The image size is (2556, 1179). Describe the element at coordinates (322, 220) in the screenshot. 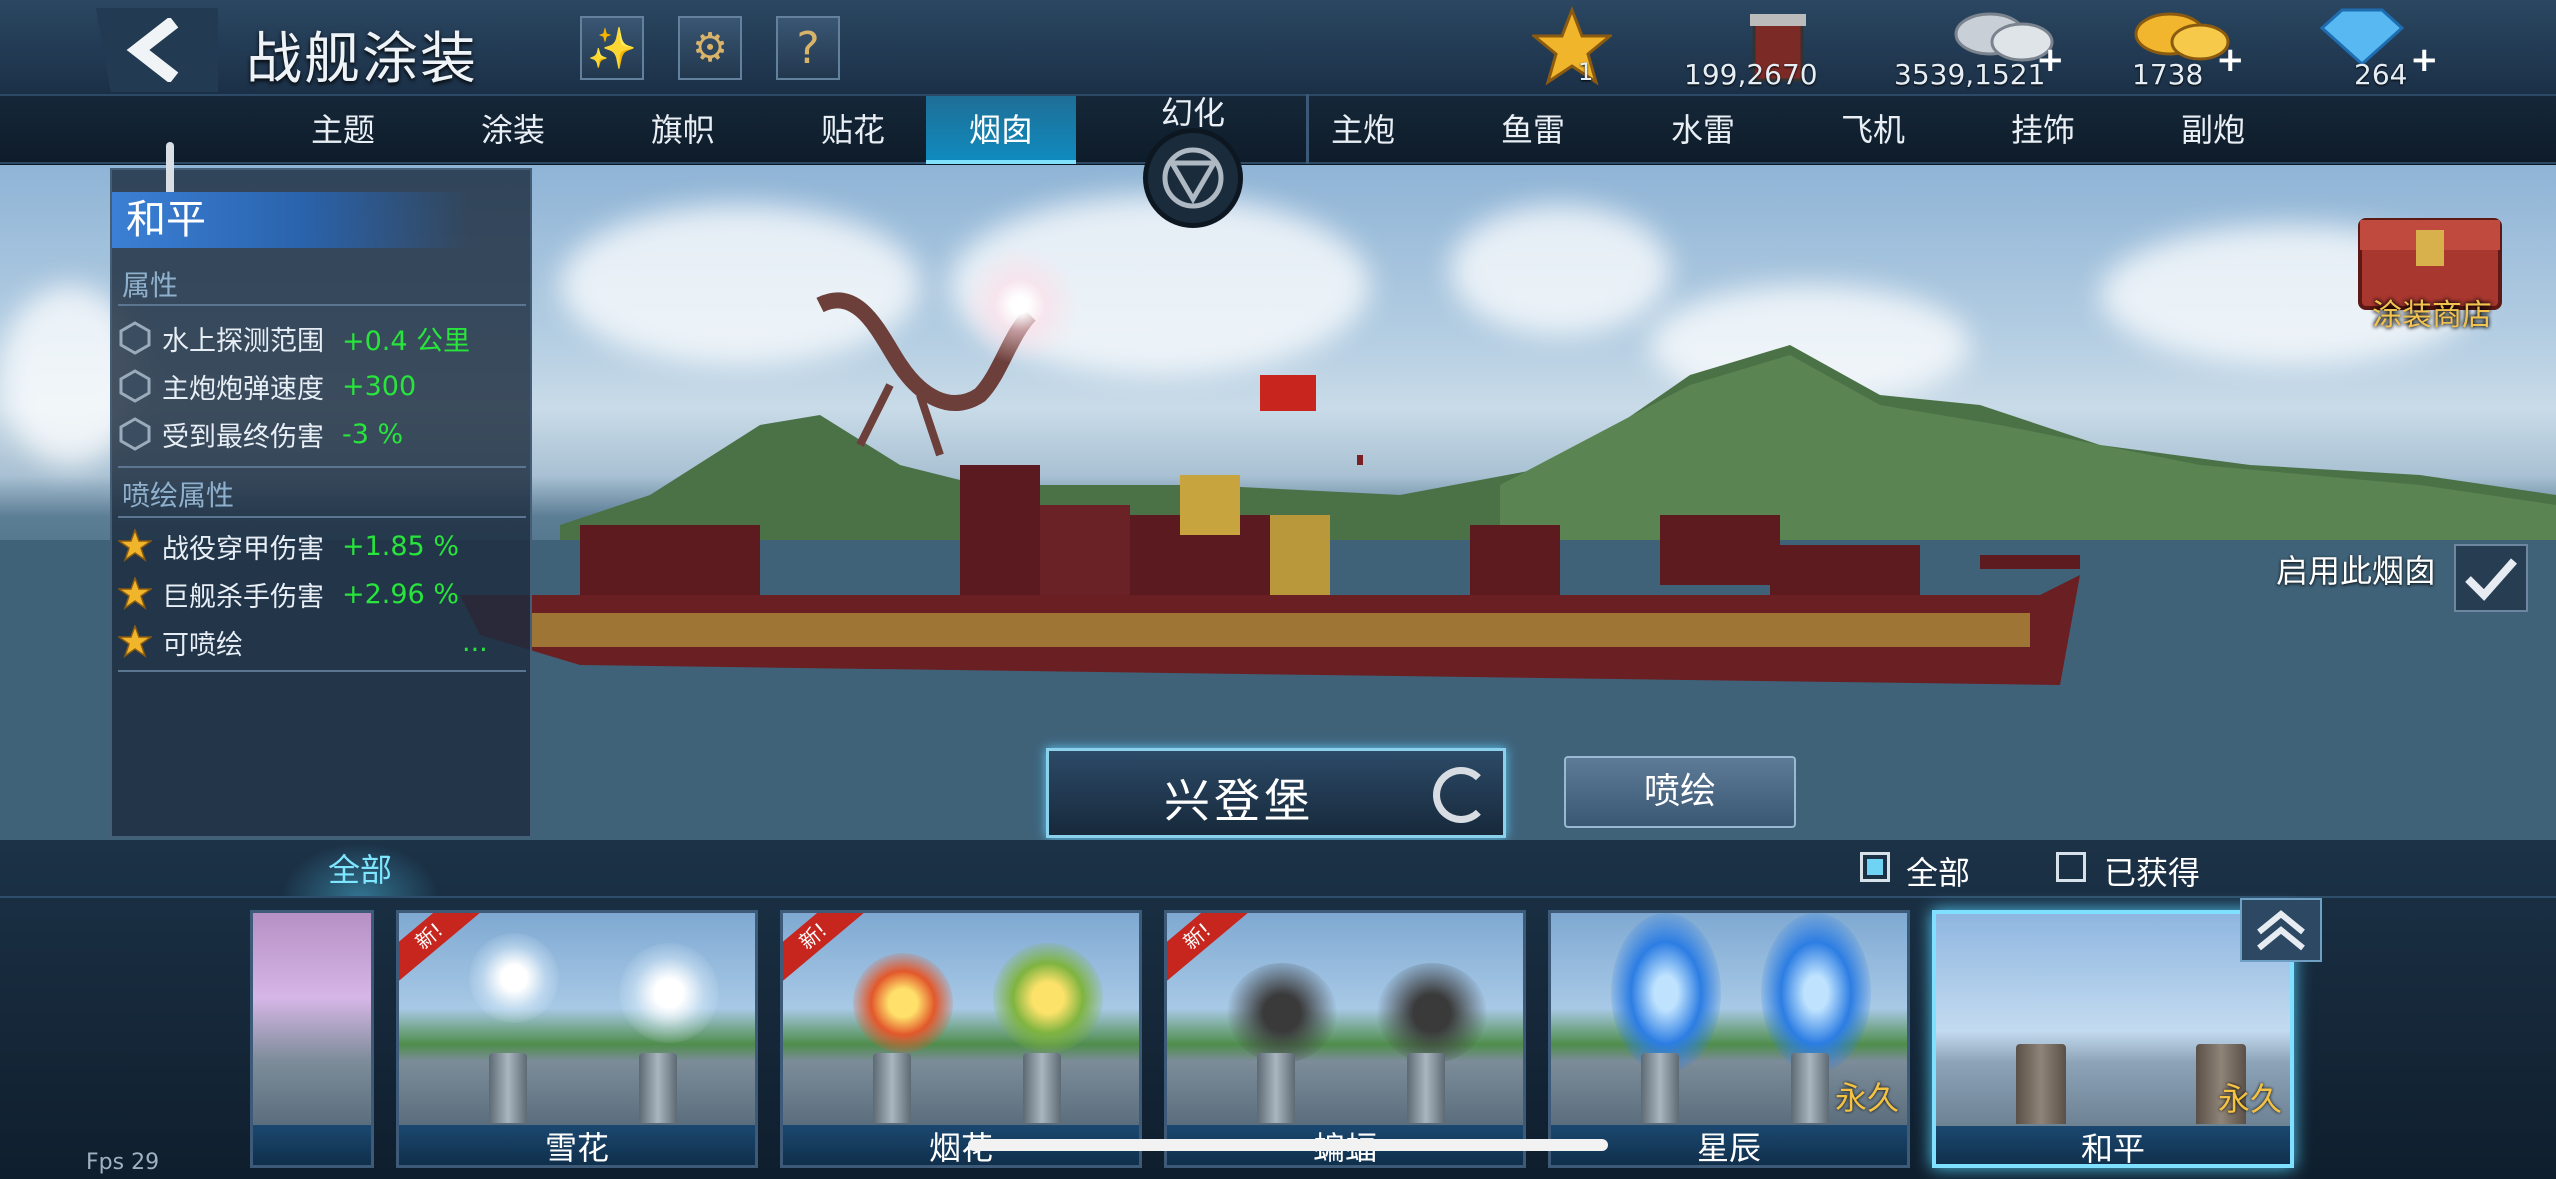

I see `skin-name-title: 和平` at that location.